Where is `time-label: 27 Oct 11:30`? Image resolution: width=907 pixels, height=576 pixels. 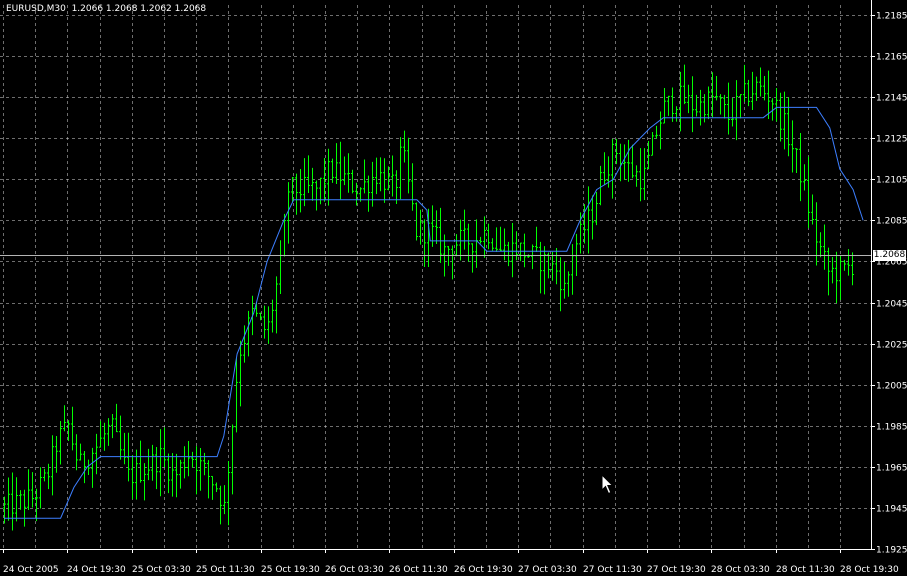 time-label: 27 Oct 11:30 is located at coordinates (612, 570).